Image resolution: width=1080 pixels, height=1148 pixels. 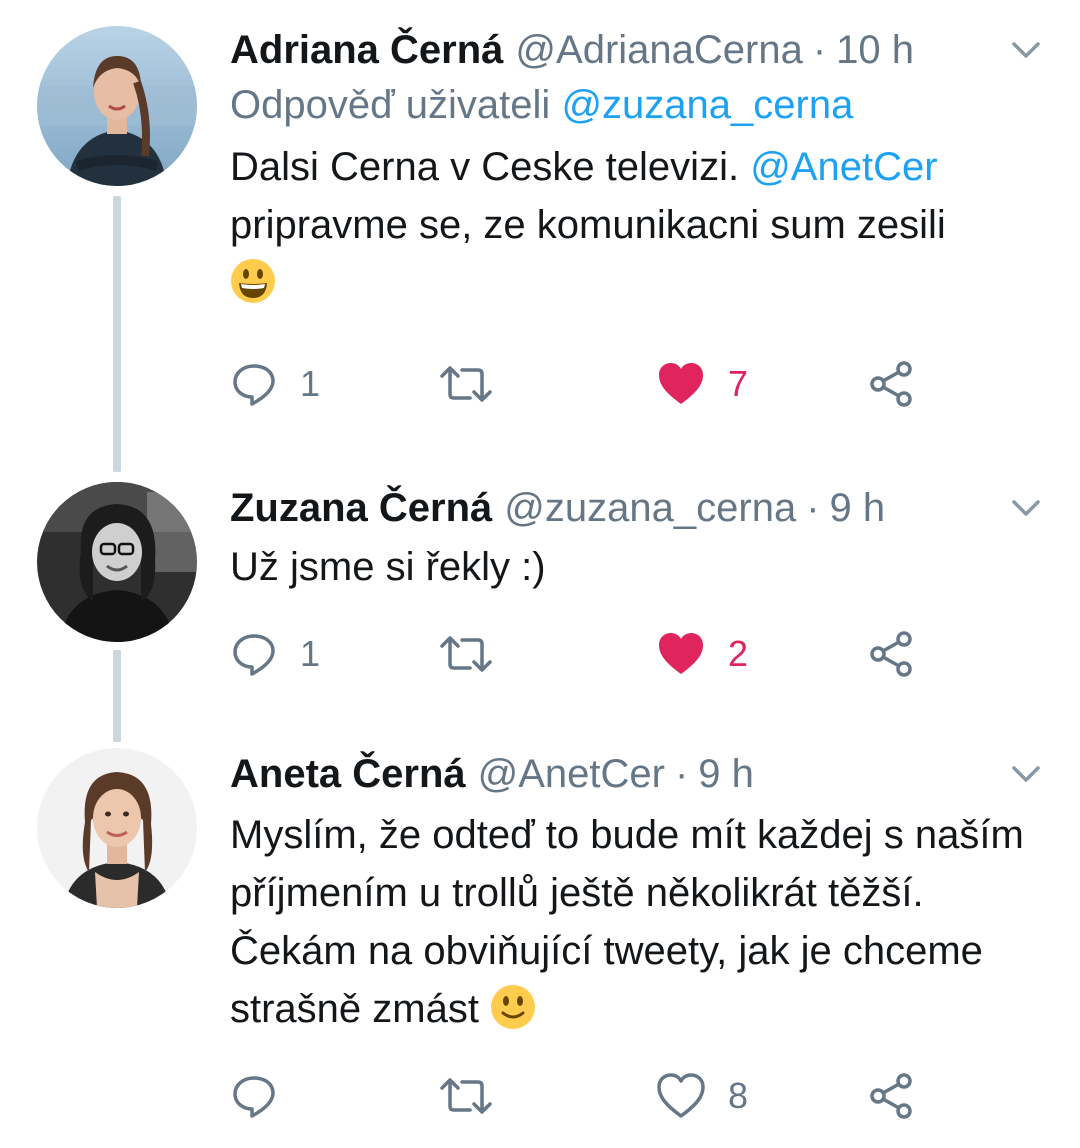 I want to click on tweet-header: Adriana Černá @AdrianaCerna · 10 h, so click(x=640, y=50).